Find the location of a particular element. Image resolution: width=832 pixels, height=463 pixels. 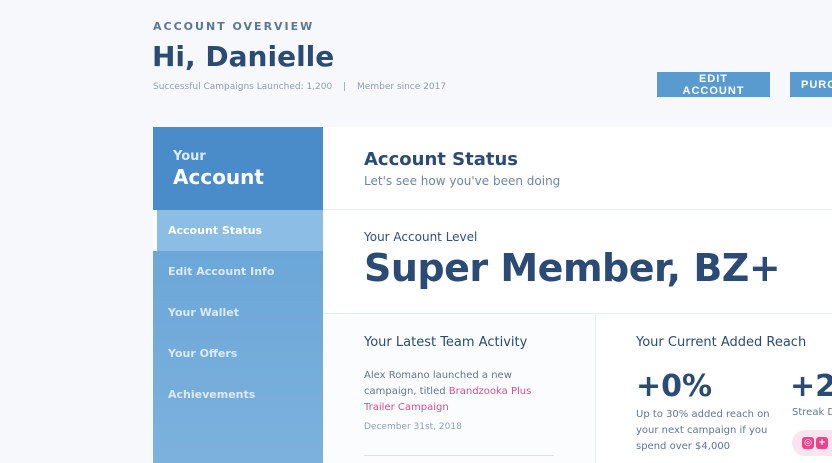

purchase-button: PURC is located at coordinates (811, 84).